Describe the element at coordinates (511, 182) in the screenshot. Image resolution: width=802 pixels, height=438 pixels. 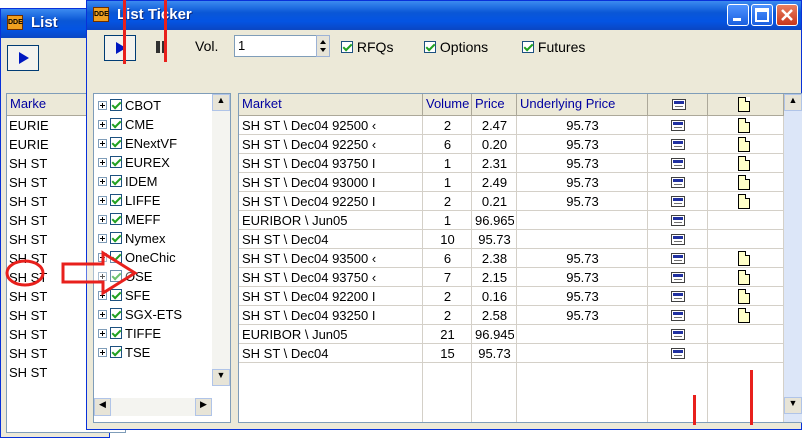
I see `table-row: SH ST \ Dec04 93000 I 1 2.49 95.73` at that location.